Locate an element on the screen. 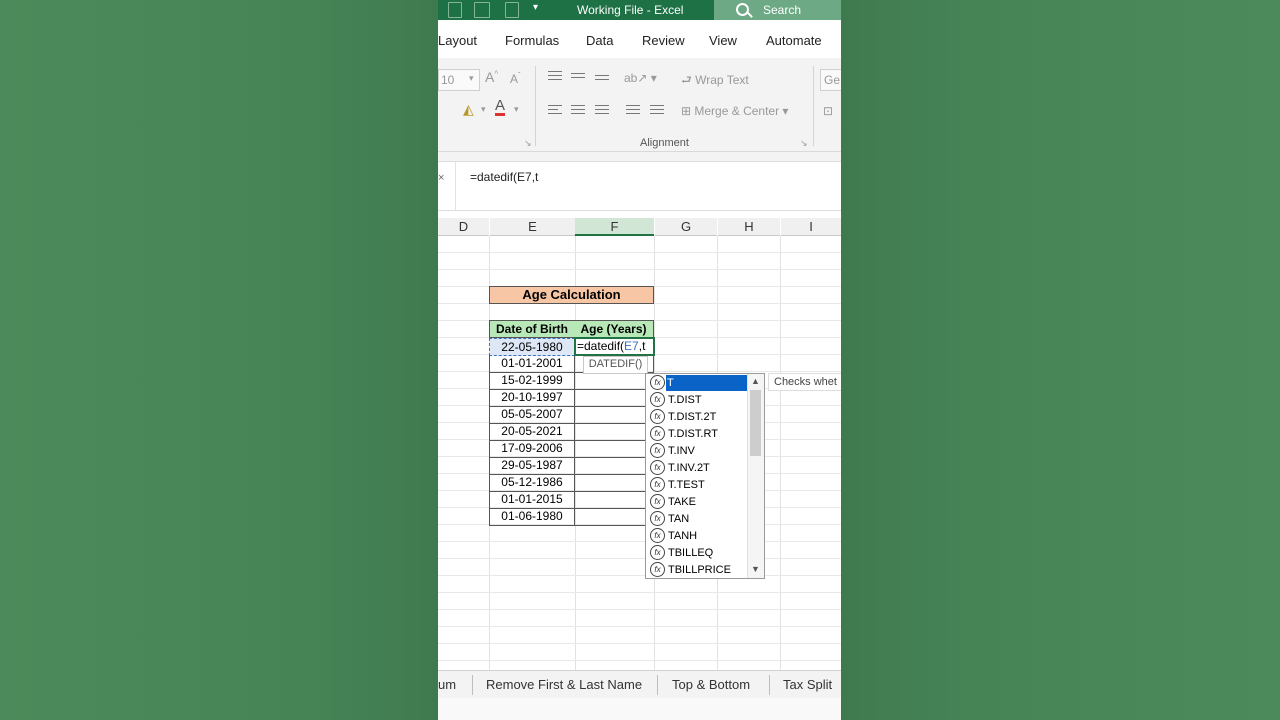  align-top-icon is located at coordinates (555, 77).